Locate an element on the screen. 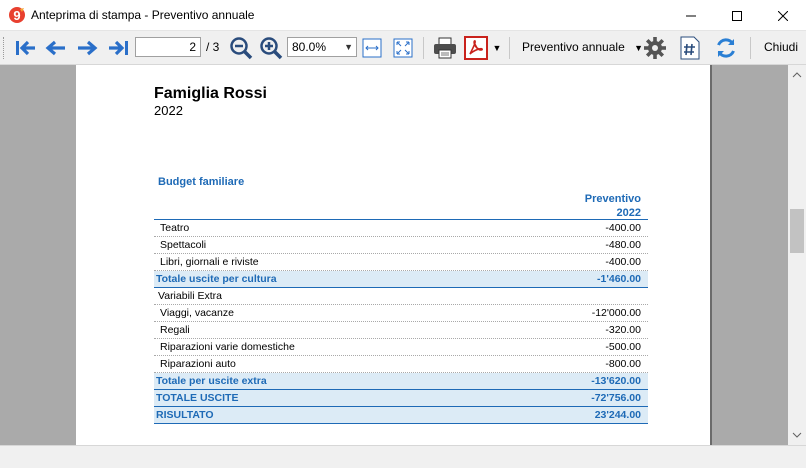 The height and width of the screenshot is (468, 806). scroll-up-icon is located at coordinates (797, 75).